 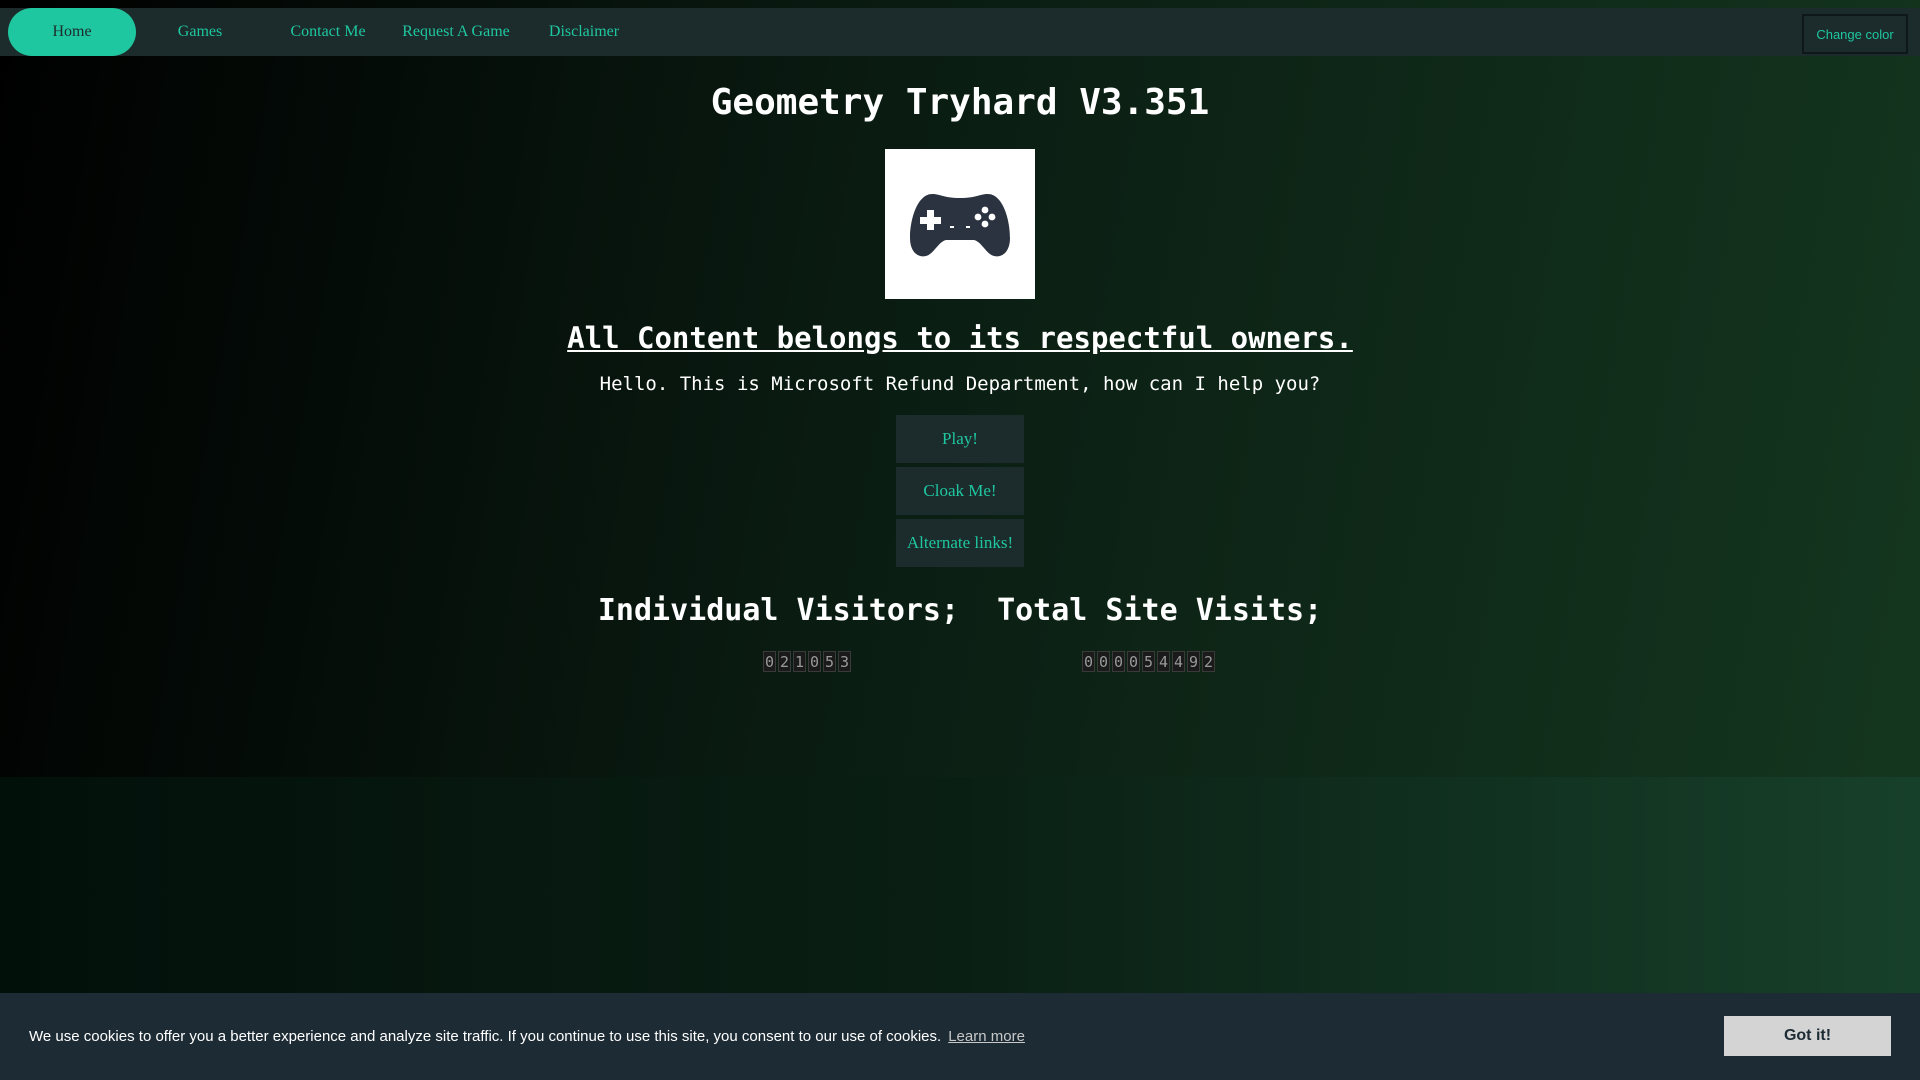 I want to click on gamepad-icon, so click(x=960, y=225).